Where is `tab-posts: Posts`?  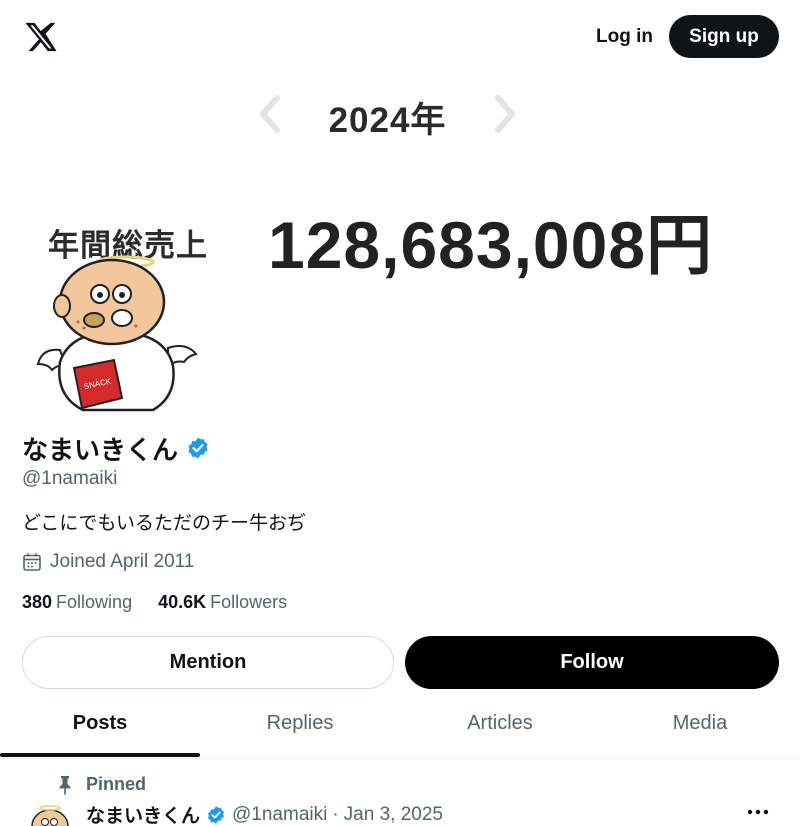 tab-posts: Posts is located at coordinates (100, 729).